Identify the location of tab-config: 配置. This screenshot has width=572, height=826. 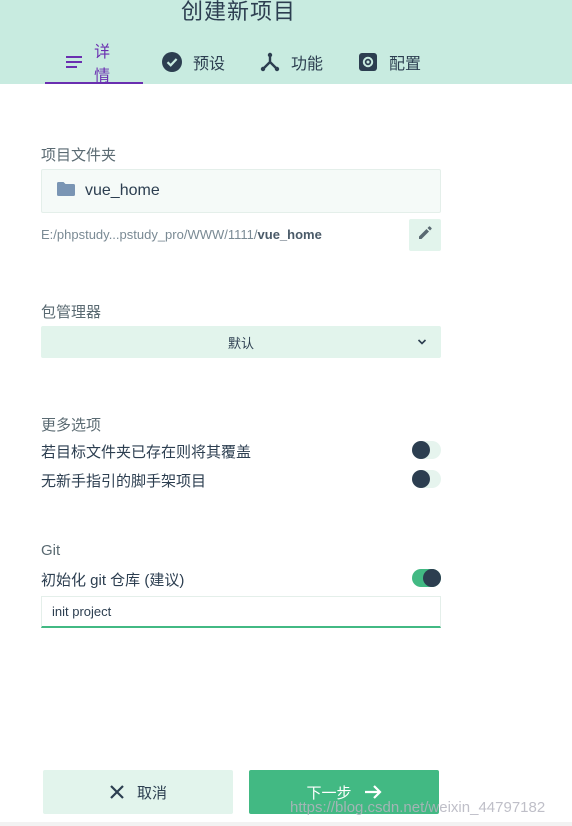
(397, 62).